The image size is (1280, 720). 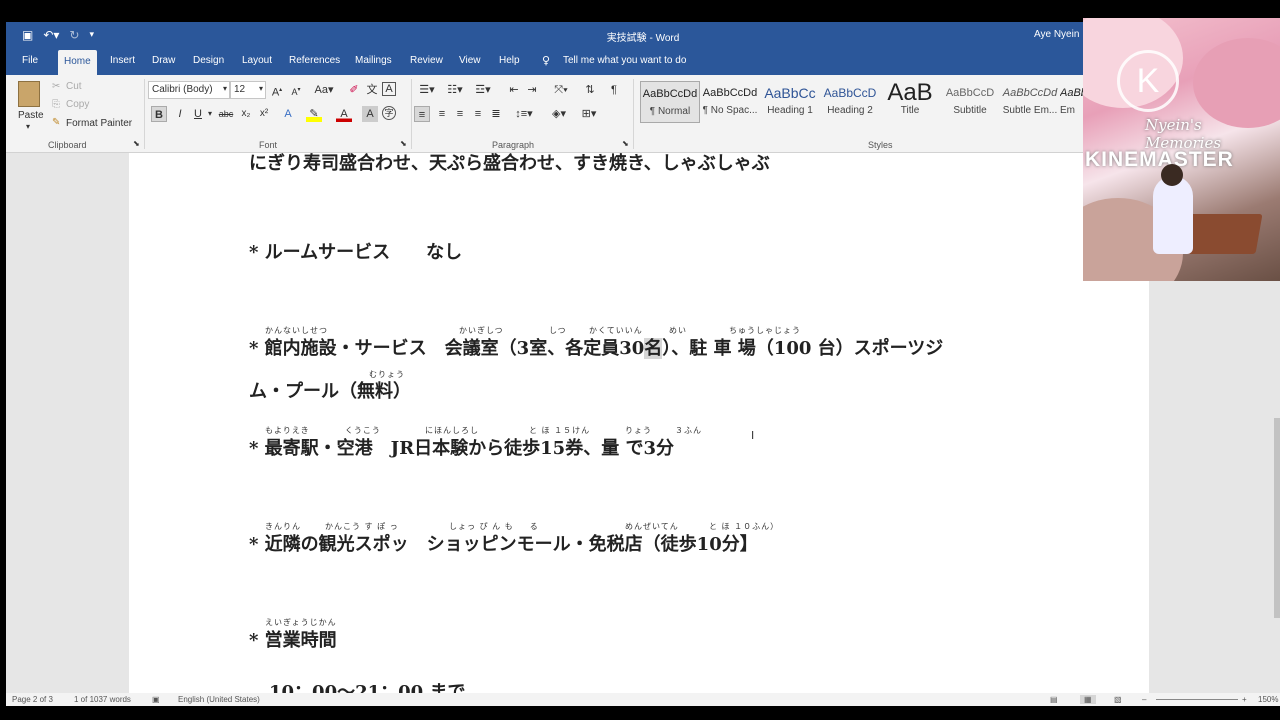 I want to click on decrease-indent-icon: ⇤, so click(x=514, y=90).